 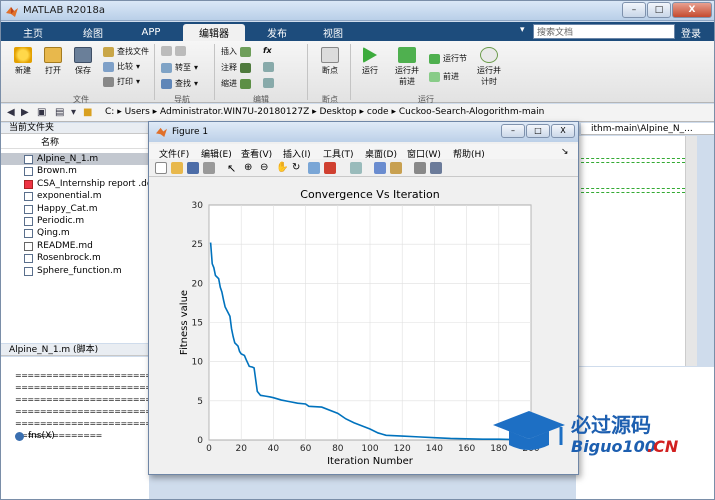 What do you see at coordinates (489, 67) in the screenshot?
I see `run-time-button: 运行并 计时` at bounding box center [489, 67].